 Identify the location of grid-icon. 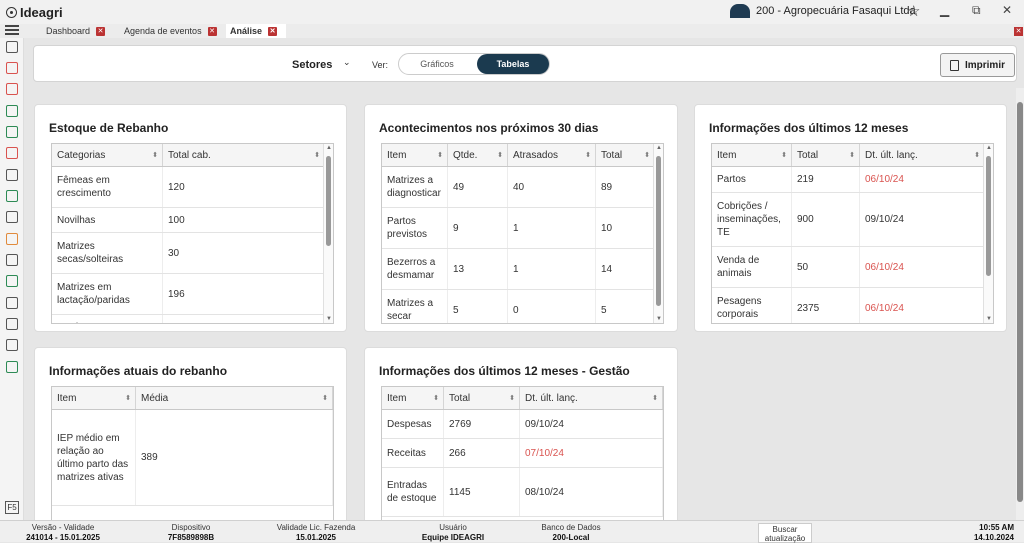
(12, 47).